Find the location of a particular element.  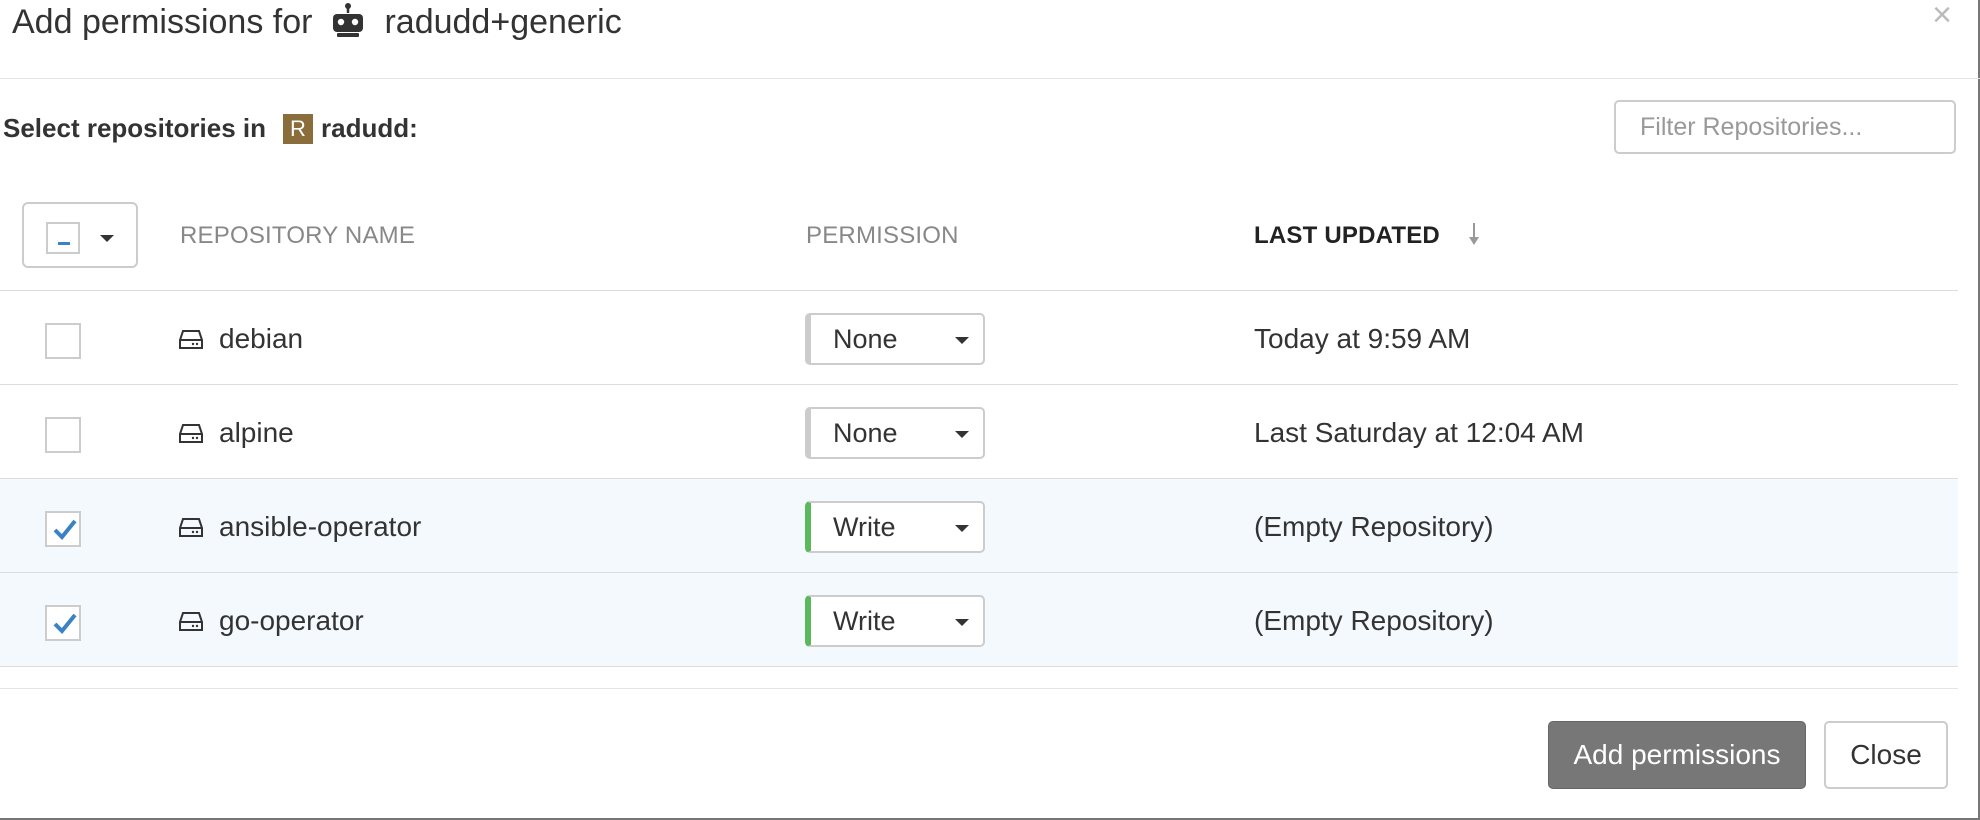

organization-name: radudd: is located at coordinates (369, 128).